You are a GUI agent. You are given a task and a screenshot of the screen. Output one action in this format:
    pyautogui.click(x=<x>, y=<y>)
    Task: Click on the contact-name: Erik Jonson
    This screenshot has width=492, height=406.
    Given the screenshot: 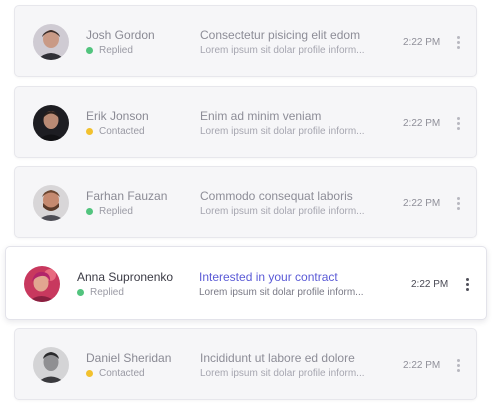 What is the action you would take?
    pyautogui.click(x=117, y=116)
    